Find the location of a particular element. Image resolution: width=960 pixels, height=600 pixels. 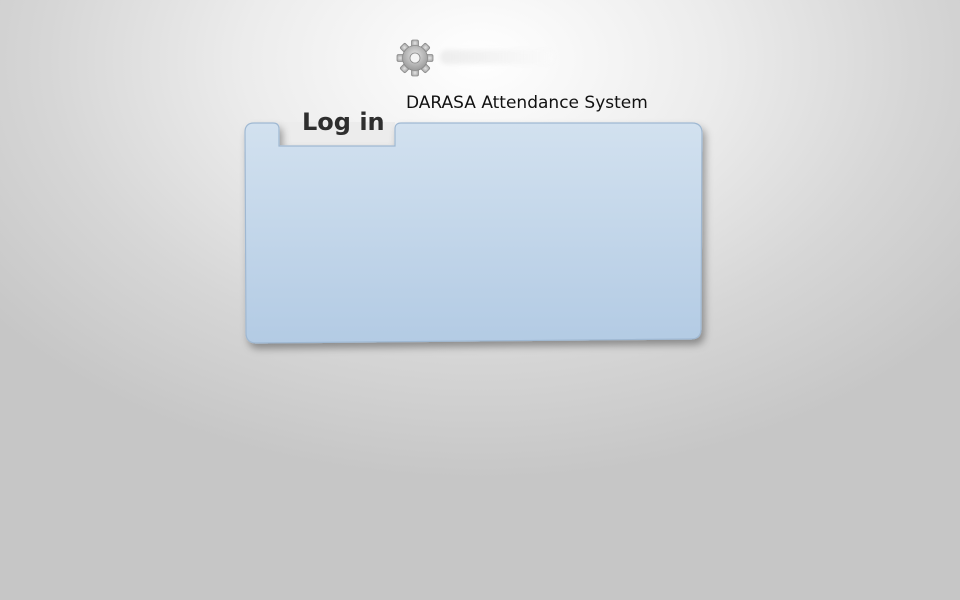

login-tab-label: Log in is located at coordinates (343, 122).